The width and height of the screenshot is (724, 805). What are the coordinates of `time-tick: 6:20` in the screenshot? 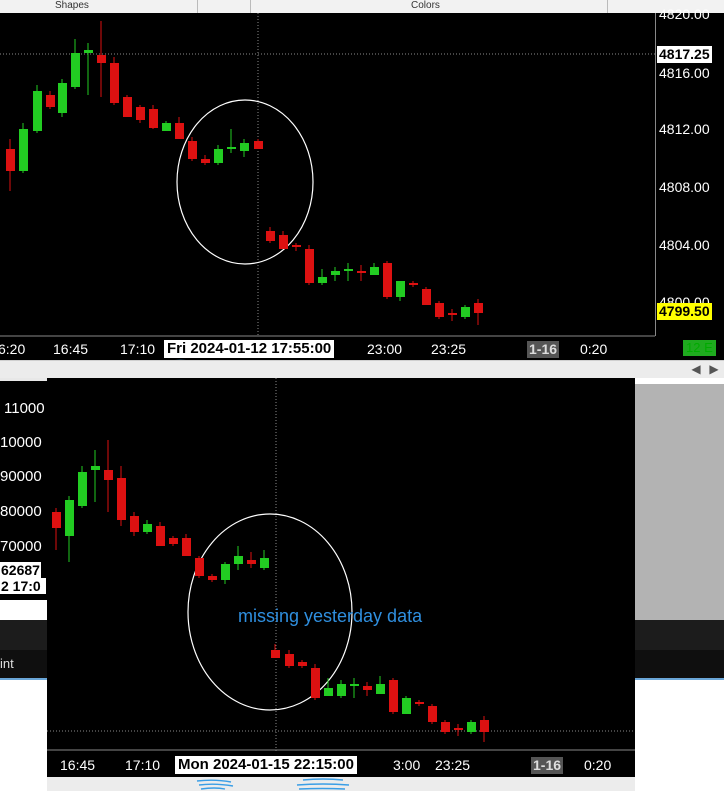 It's located at (13, 349).